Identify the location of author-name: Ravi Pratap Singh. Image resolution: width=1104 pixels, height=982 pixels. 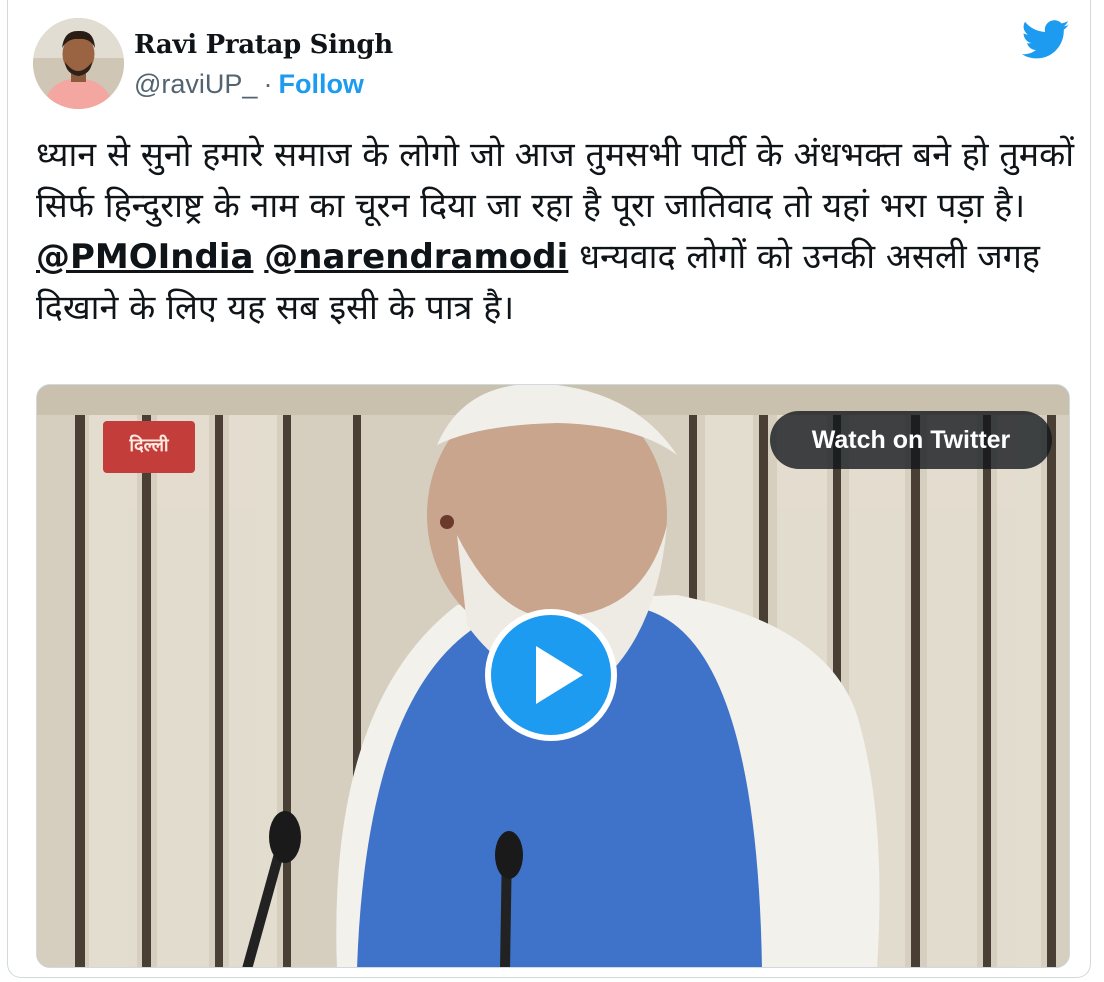
(263, 45).